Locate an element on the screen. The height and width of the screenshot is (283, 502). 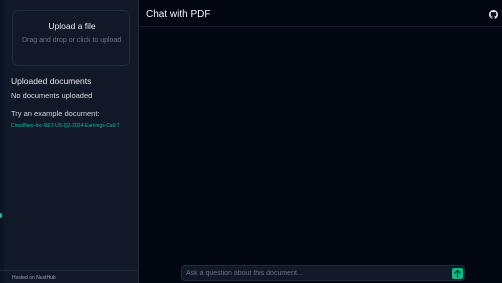
upload-hint: Drag and drop or click to upload is located at coordinates (72, 40).